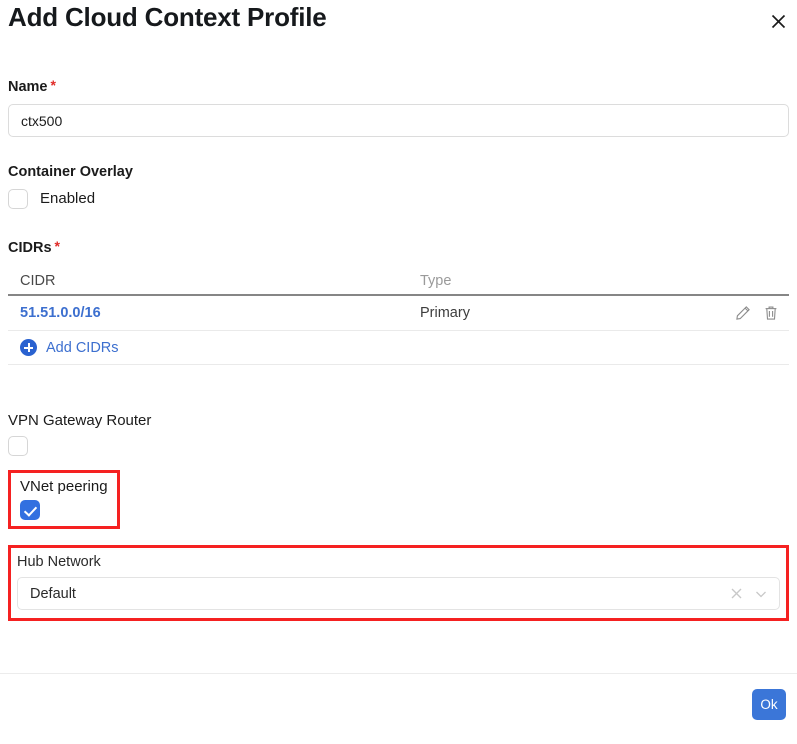 The height and width of the screenshot is (744, 797). Describe the element at coordinates (30, 248) in the screenshot. I see `cidrs-label-text: CIDRs` at that location.